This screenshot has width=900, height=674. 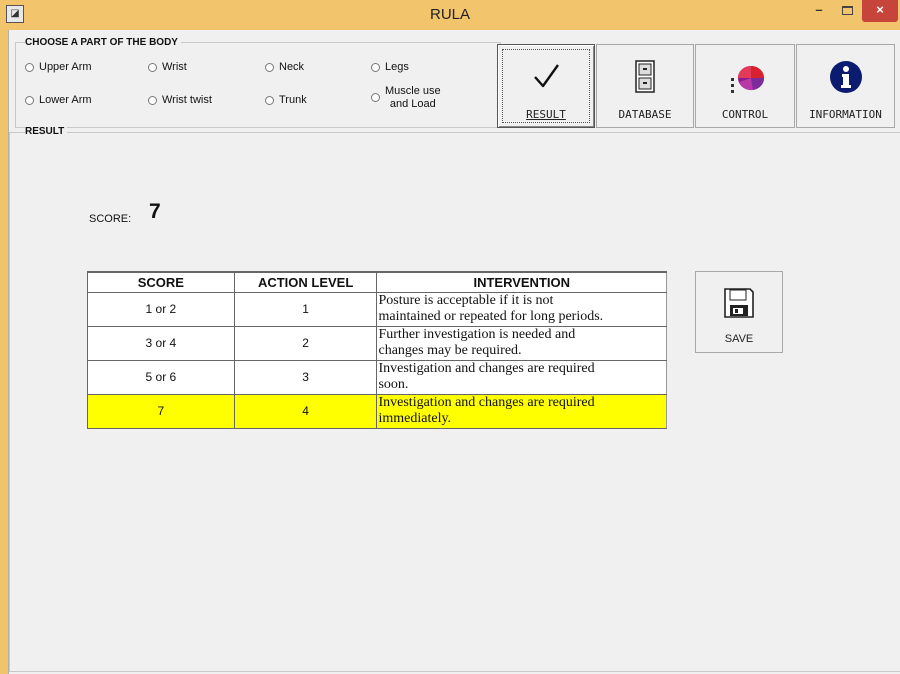 I want to click on score-cell: 1 or 2, so click(x=161, y=309).